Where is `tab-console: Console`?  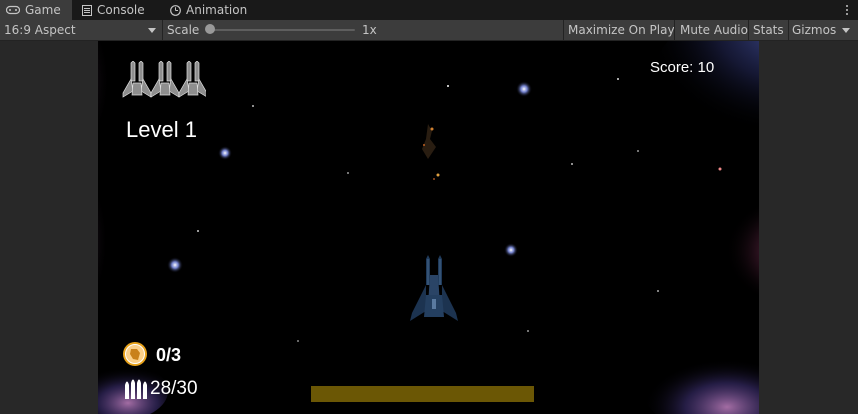
tab-console: Console is located at coordinates (113, 10).